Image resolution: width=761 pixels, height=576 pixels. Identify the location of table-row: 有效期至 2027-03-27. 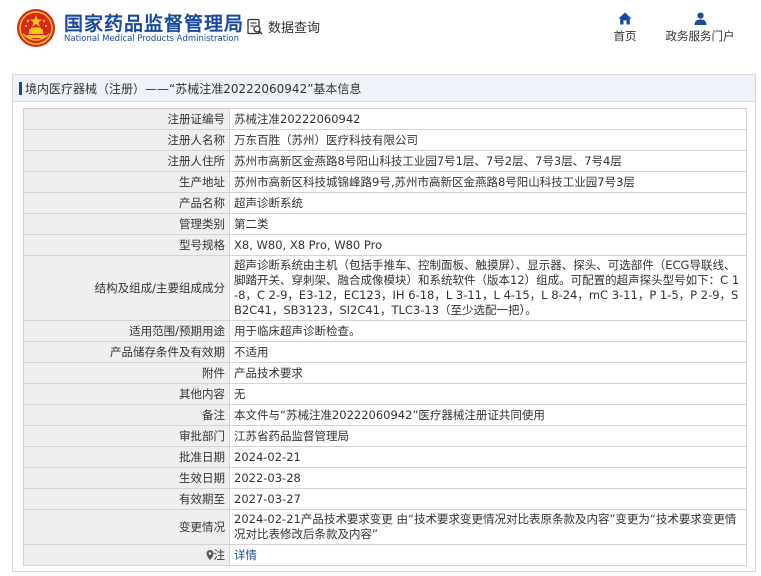
(385, 499).